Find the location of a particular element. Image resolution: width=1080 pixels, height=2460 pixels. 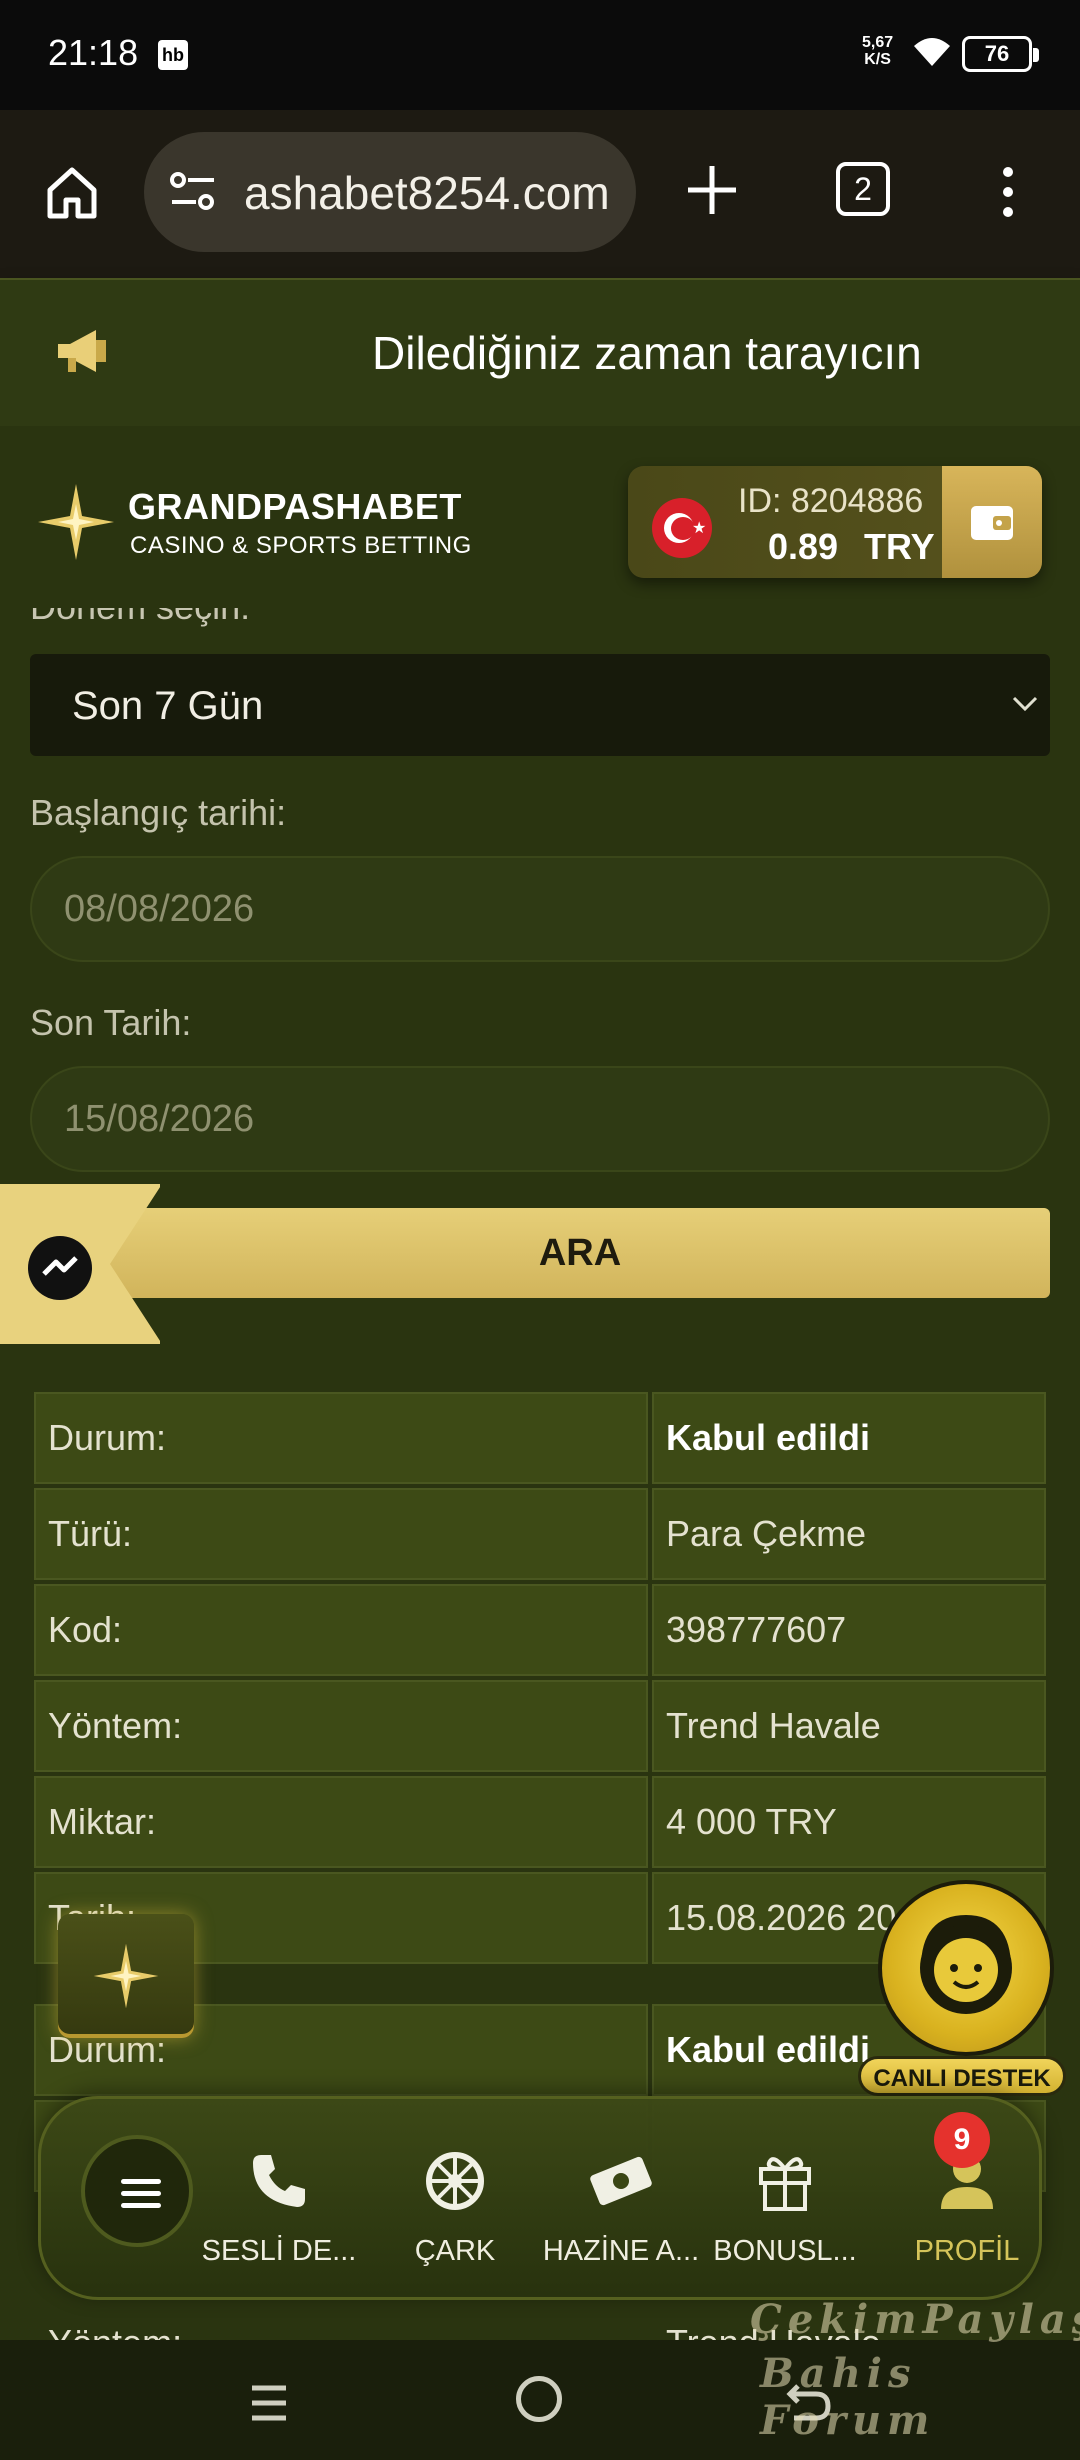

megaphone-icon is located at coordinates (82, 351).